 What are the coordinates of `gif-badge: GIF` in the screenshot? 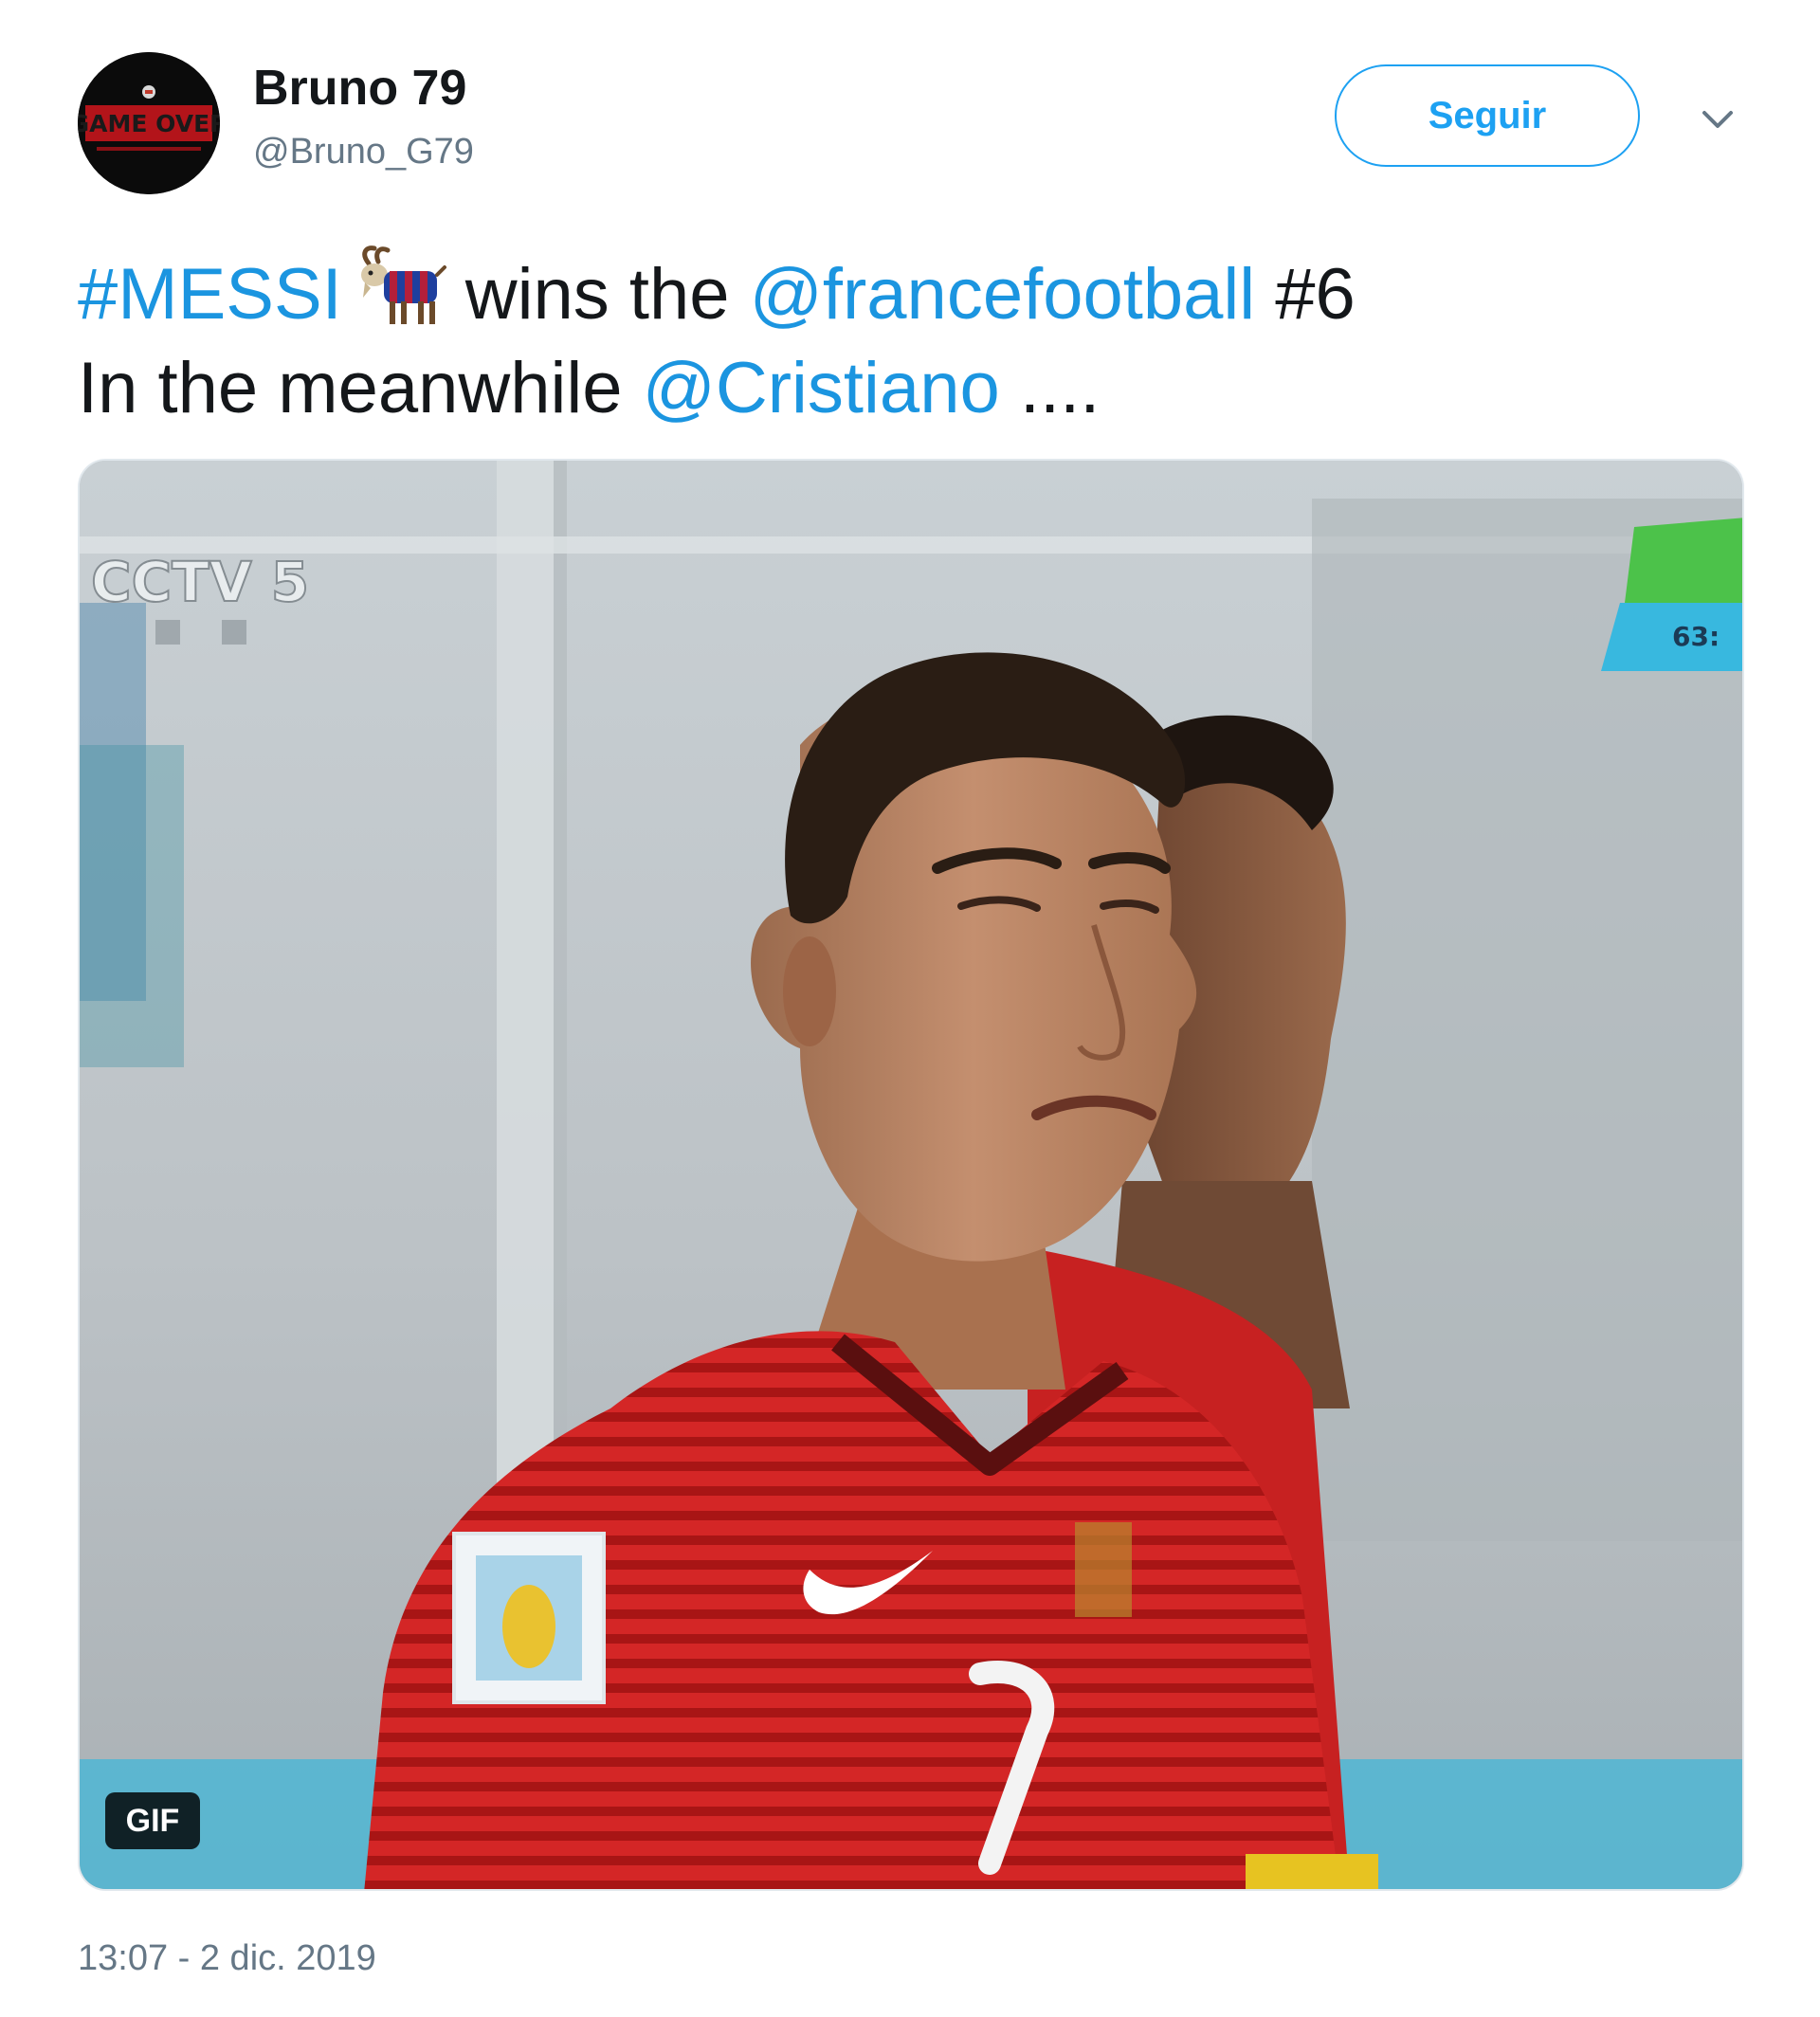 It's located at (152, 1820).